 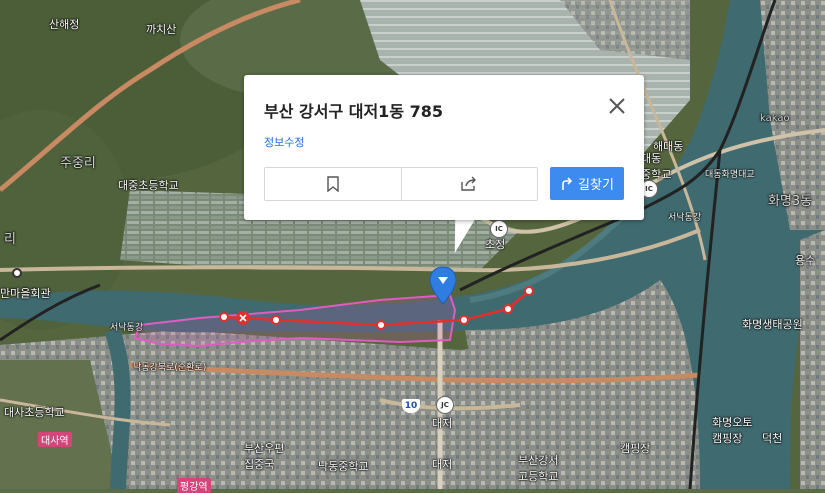 I want to click on map-label: 화명3동, so click(x=790, y=201).